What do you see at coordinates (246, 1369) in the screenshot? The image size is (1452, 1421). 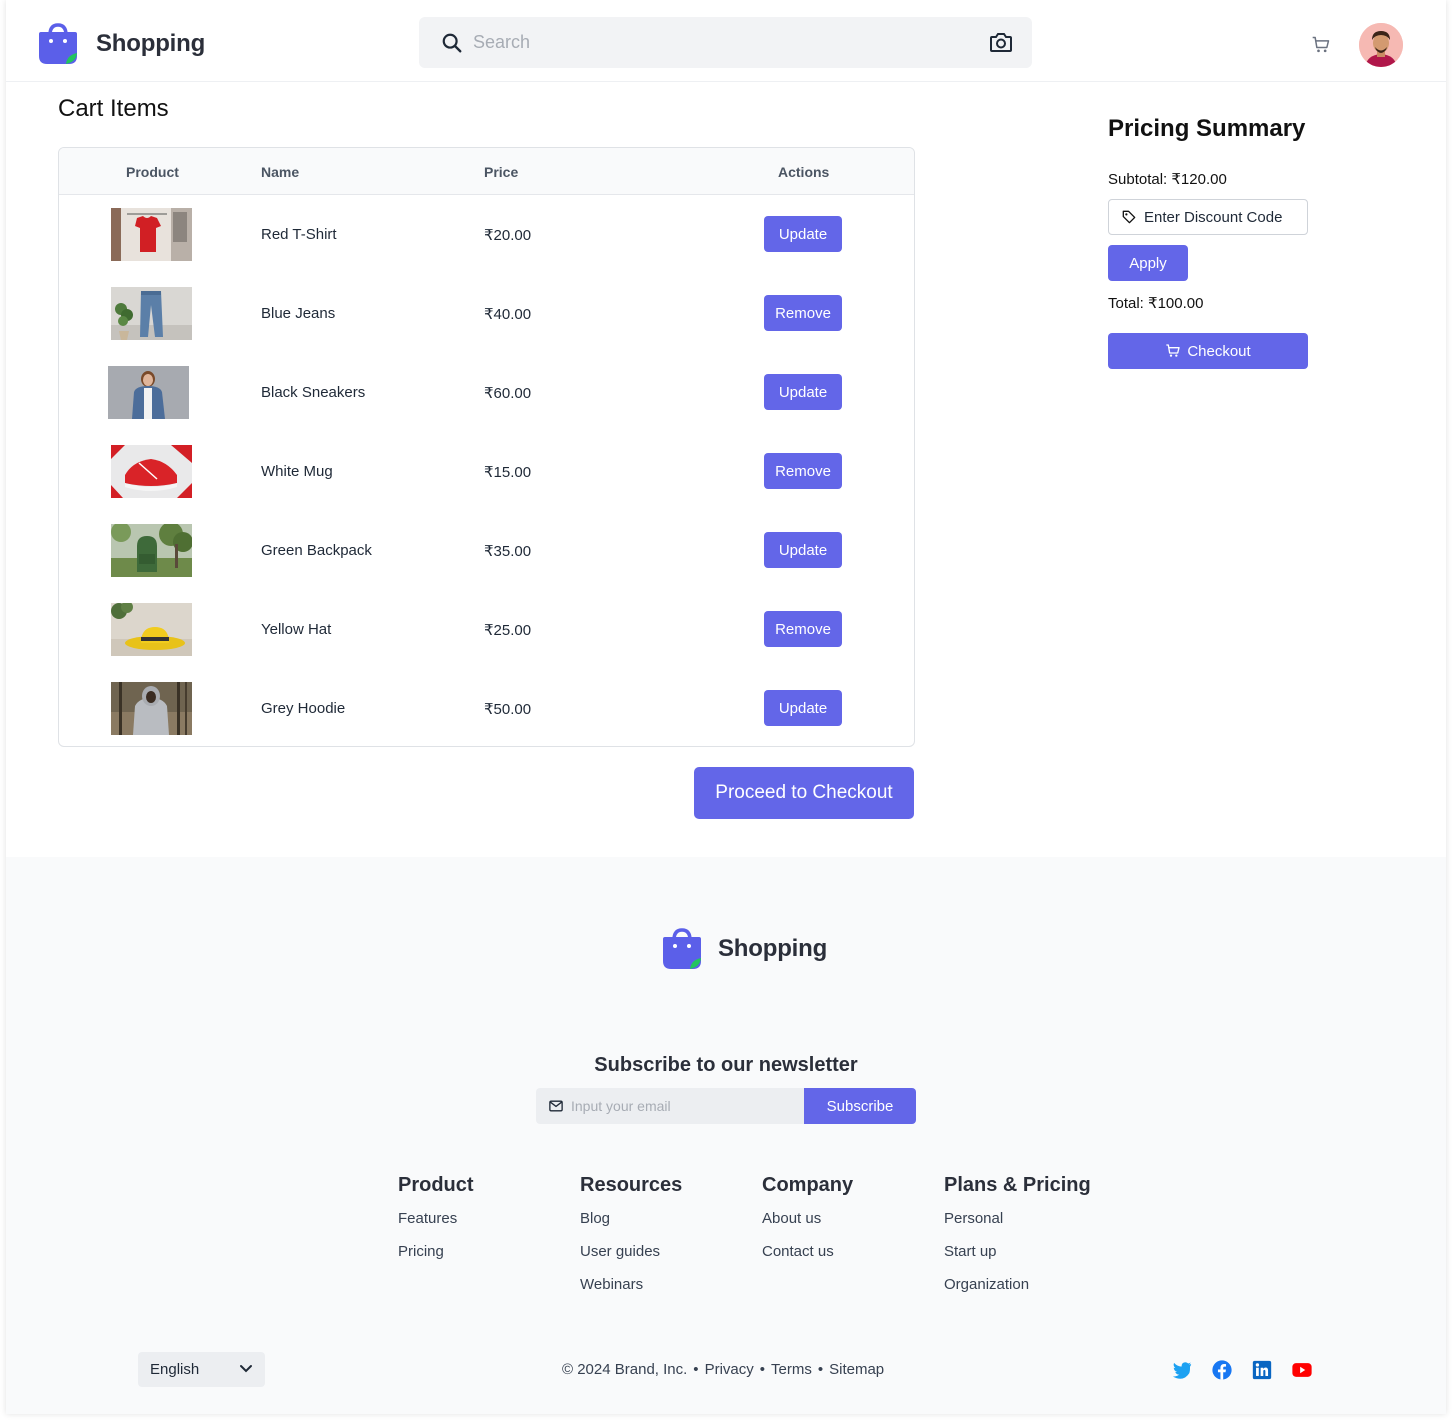 I see `chevron-down-icon` at bounding box center [246, 1369].